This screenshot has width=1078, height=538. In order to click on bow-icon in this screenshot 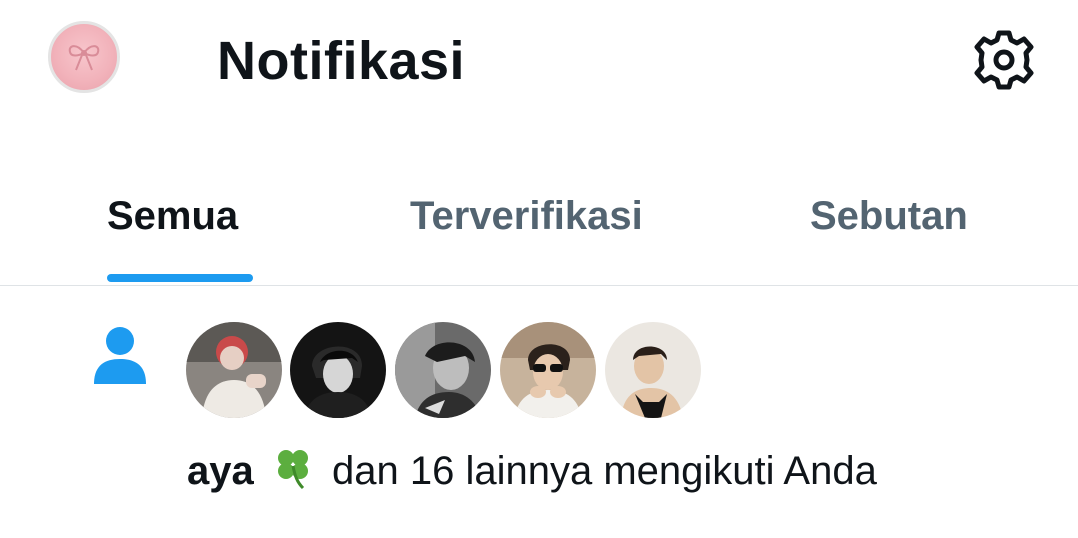, I will do `click(84, 58)`.